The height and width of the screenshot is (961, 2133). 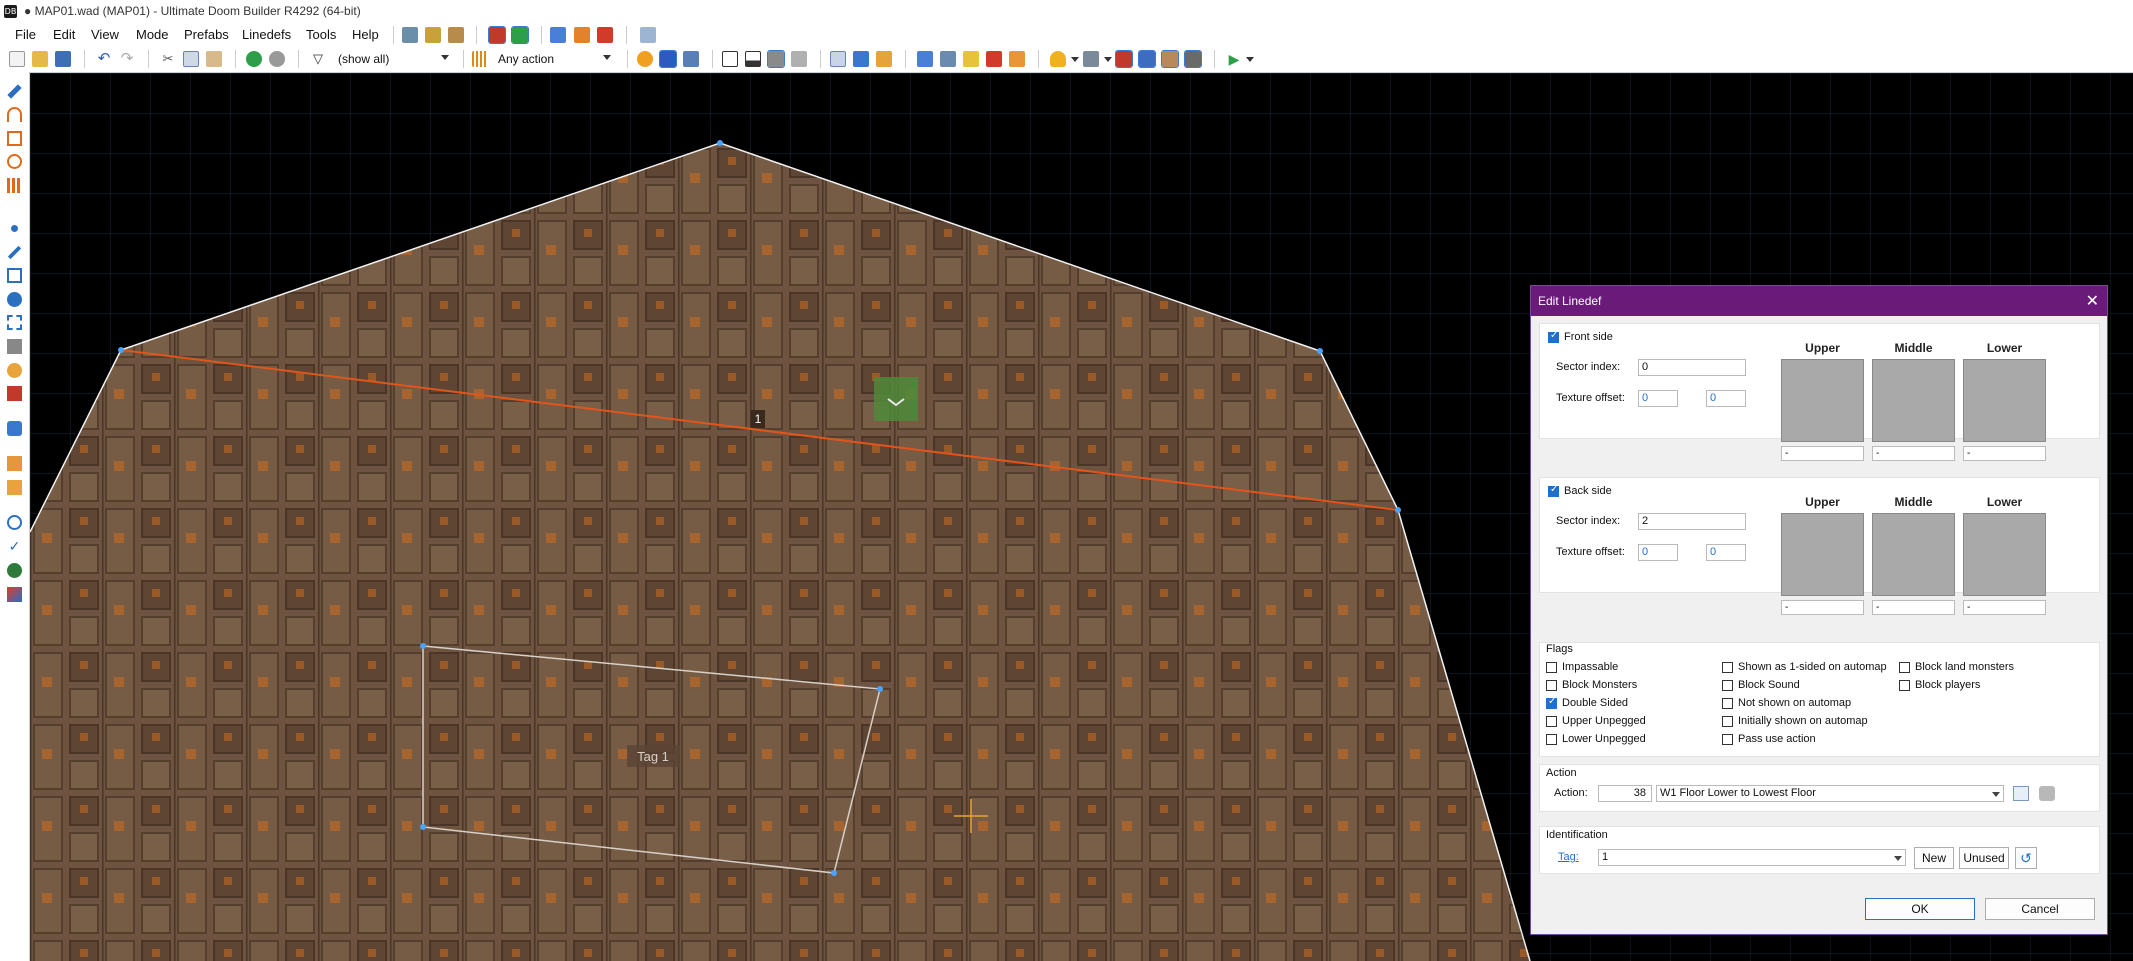 What do you see at coordinates (730, 59) in the screenshot?
I see `view-wireframe-icon` at bounding box center [730, 59].